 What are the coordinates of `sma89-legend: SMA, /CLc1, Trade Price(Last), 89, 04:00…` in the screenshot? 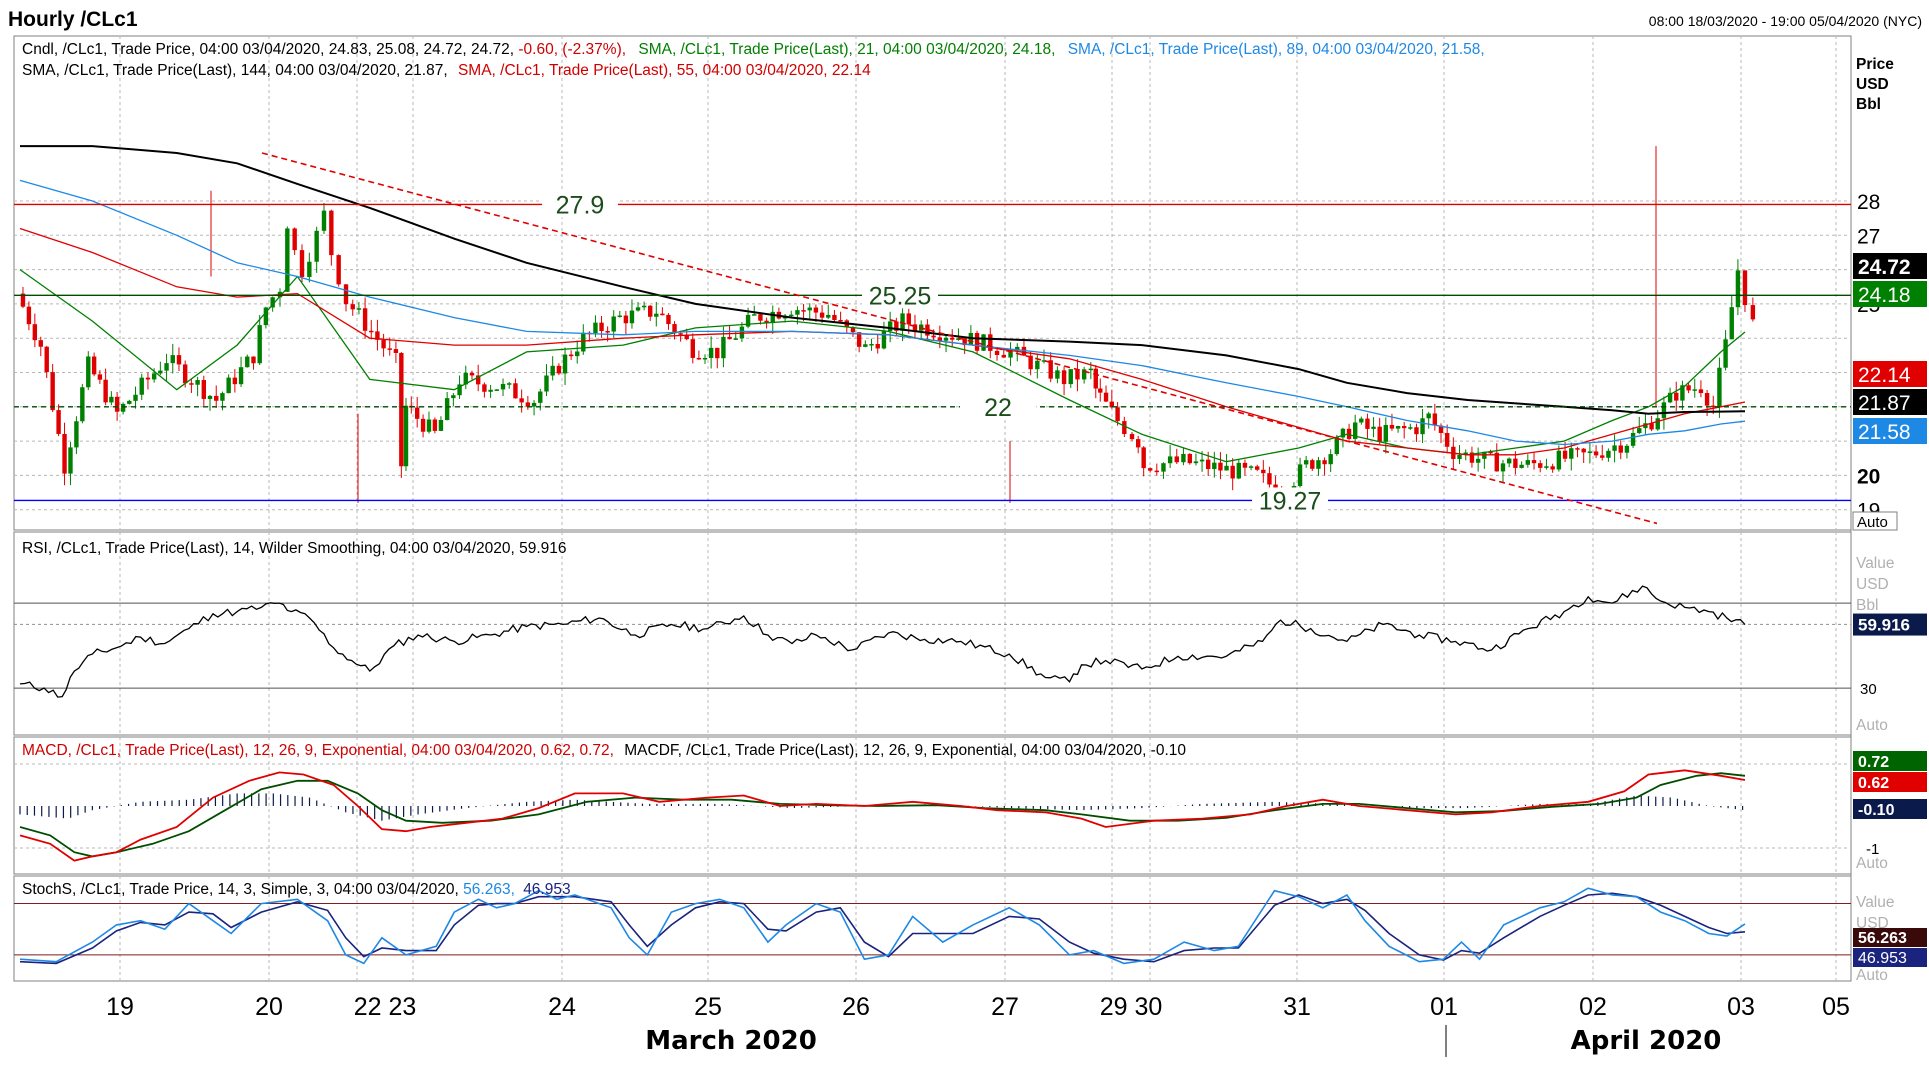 It's located at (1276, 49).